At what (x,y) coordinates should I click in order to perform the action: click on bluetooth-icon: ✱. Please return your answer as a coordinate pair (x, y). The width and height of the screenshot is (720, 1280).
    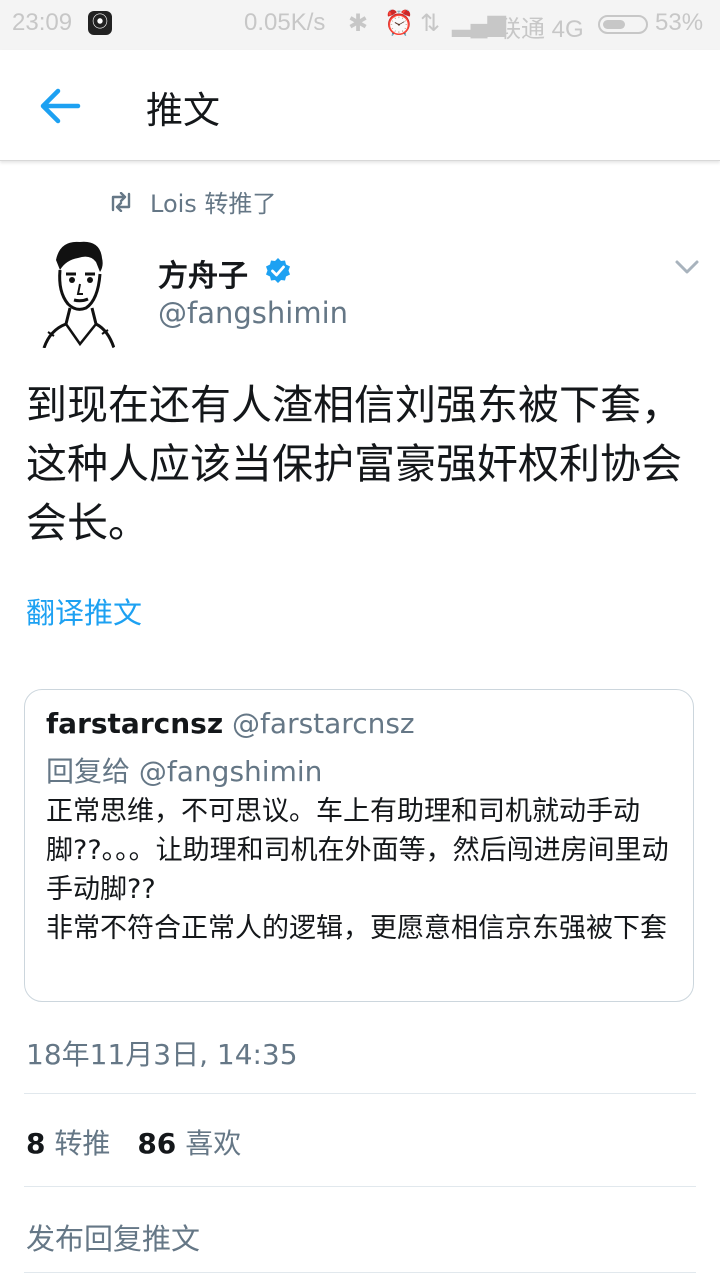
    Looking at the image, I should click on (358, 23).